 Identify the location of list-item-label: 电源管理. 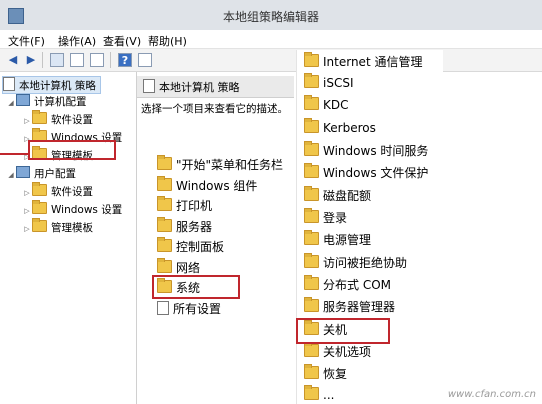
(347, 240).